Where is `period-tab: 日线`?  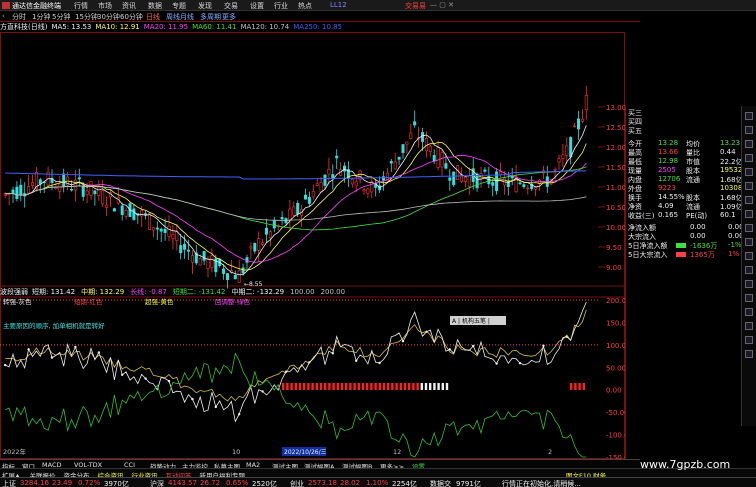
period-tab: 日线 is located at coordinates (153, 17).